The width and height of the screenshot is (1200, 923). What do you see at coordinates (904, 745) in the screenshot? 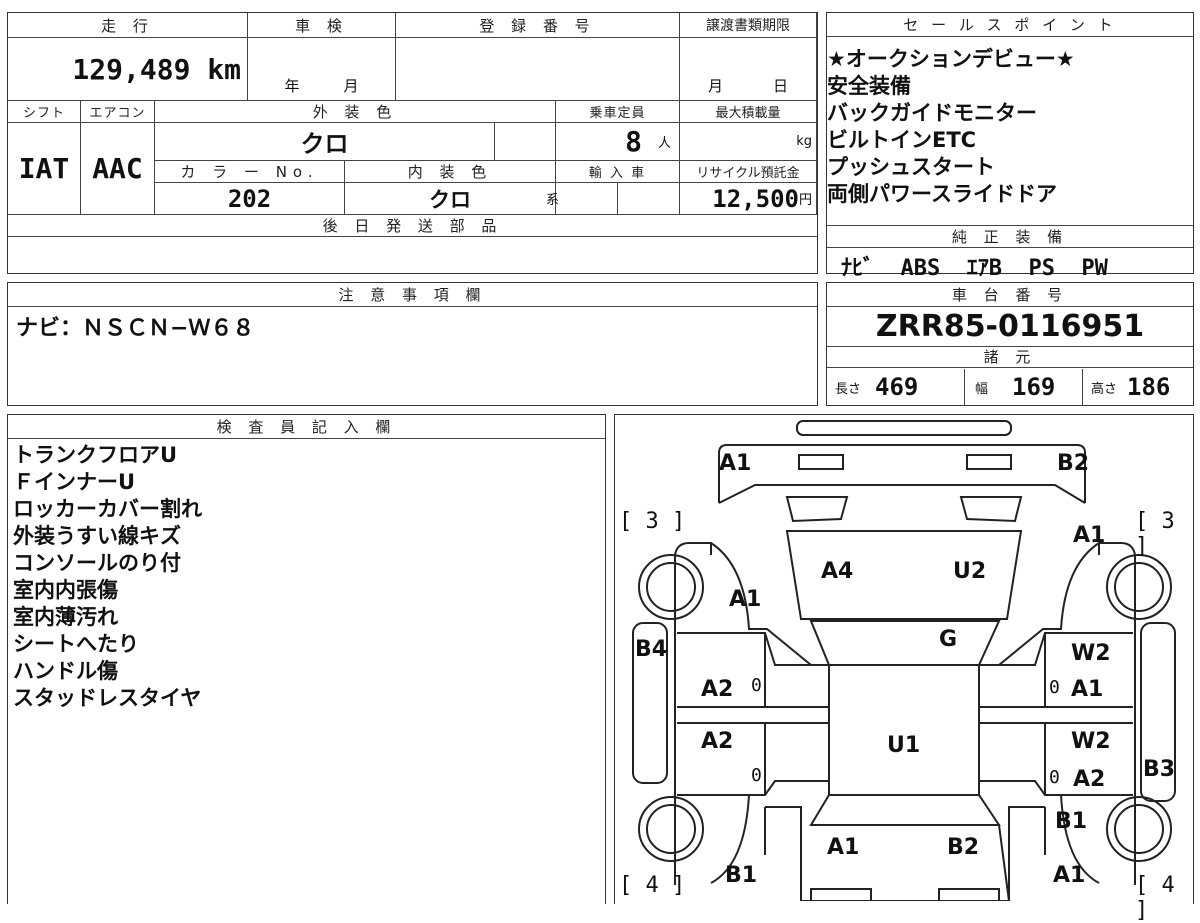
I see `mark-roof: U1` at bounding box center [904, 745].